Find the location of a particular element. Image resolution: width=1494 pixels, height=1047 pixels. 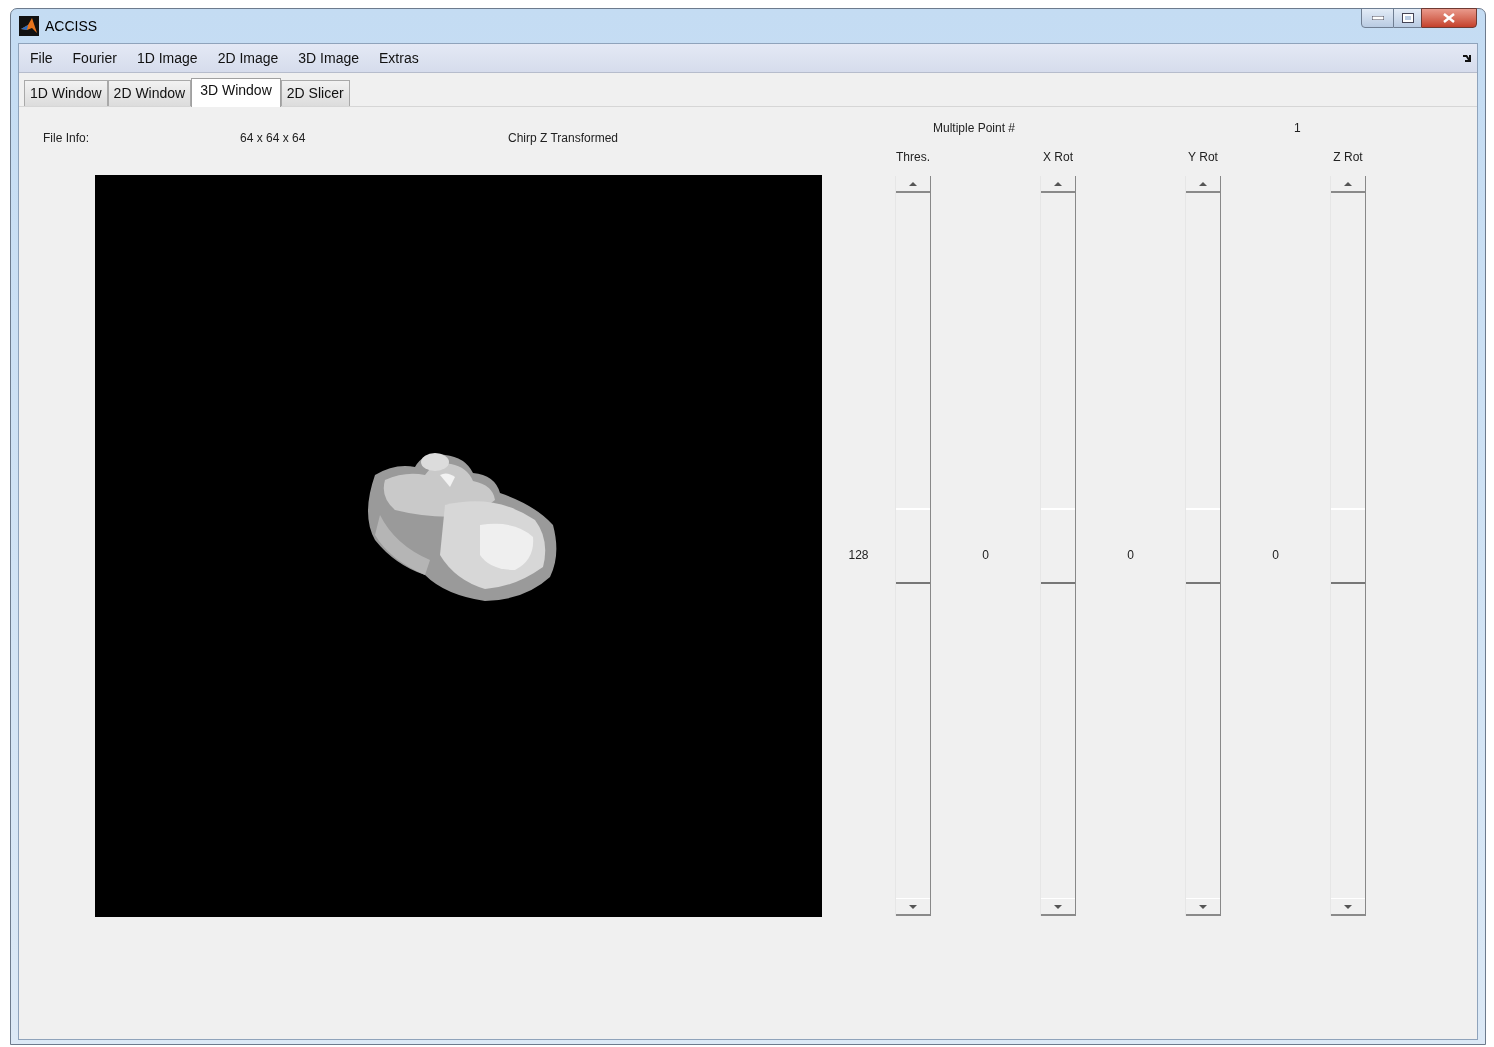

slider-value: 128 is located at coordinates (858, 555).